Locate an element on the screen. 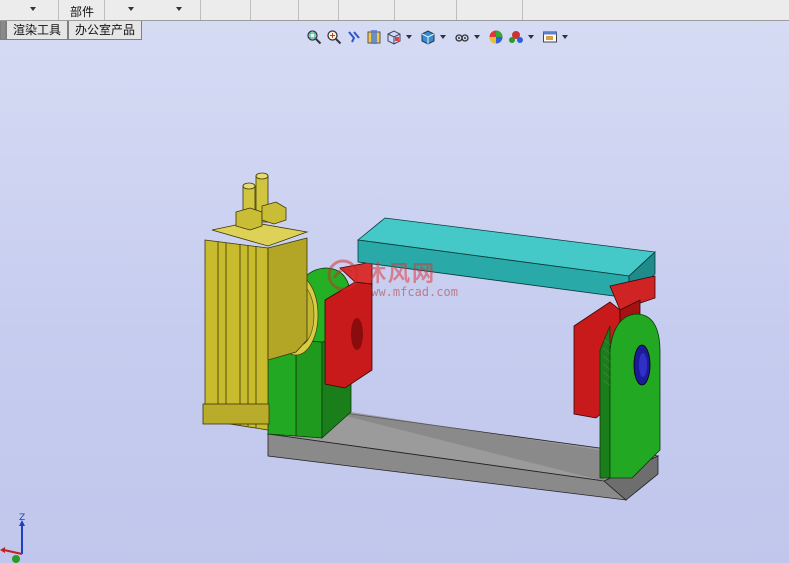  right-bracket-side is located at coordinates (605, 402).